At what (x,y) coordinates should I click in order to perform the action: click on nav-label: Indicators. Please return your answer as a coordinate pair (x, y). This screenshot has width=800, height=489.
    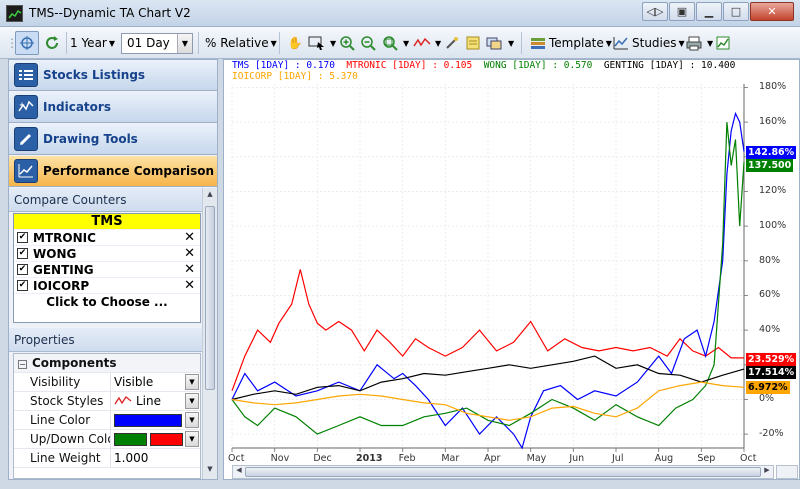
    Looking at the image, I should click on (77, 107).